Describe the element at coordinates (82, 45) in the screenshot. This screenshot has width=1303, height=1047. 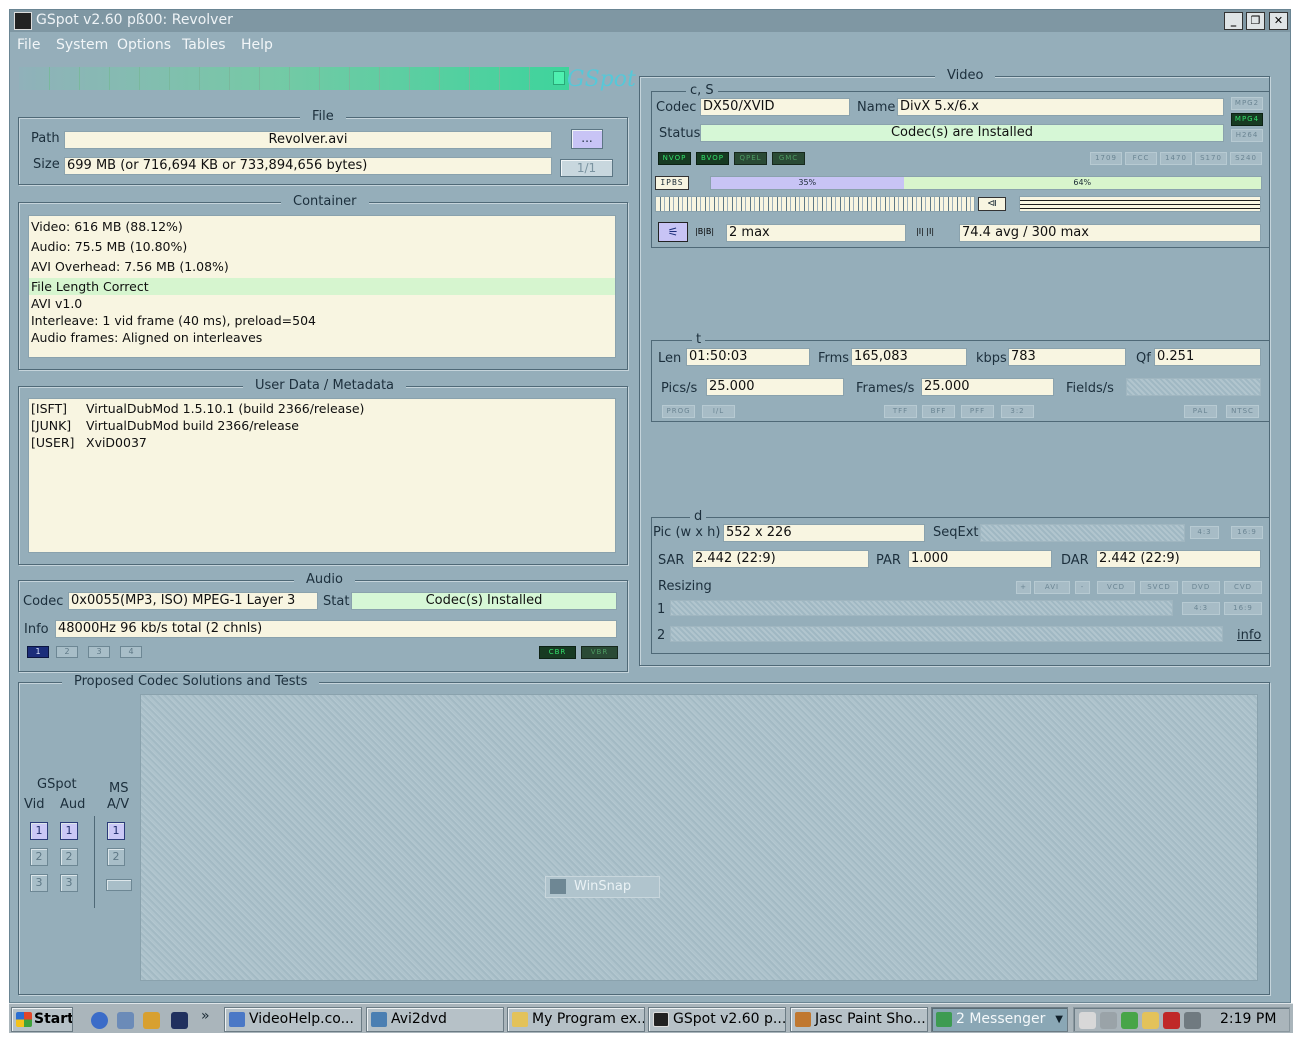
I see `menu-system: System` at that location.